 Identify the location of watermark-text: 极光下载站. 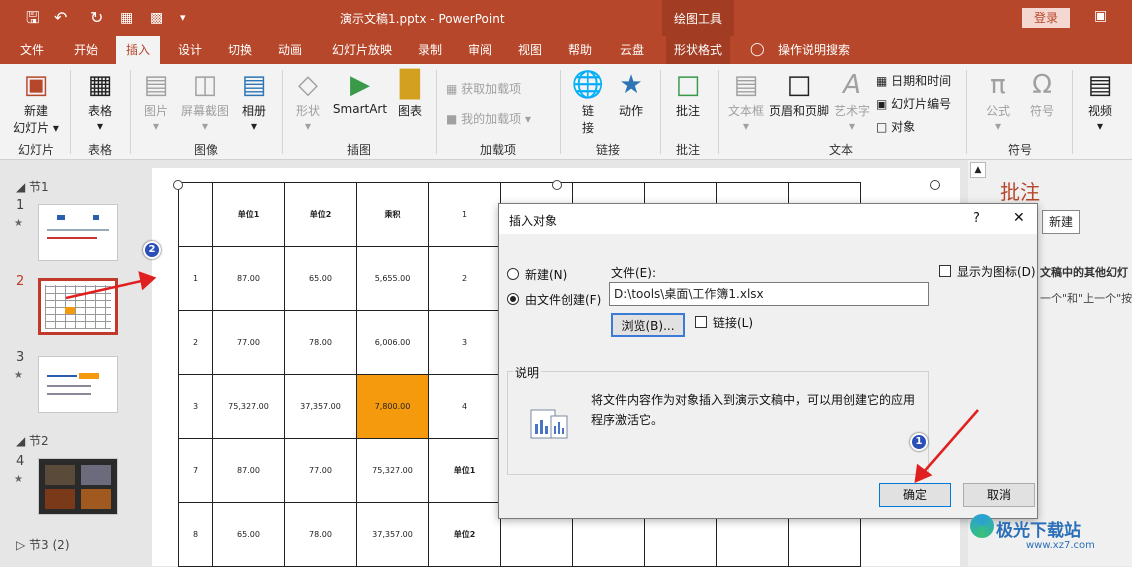
(1038, 531).